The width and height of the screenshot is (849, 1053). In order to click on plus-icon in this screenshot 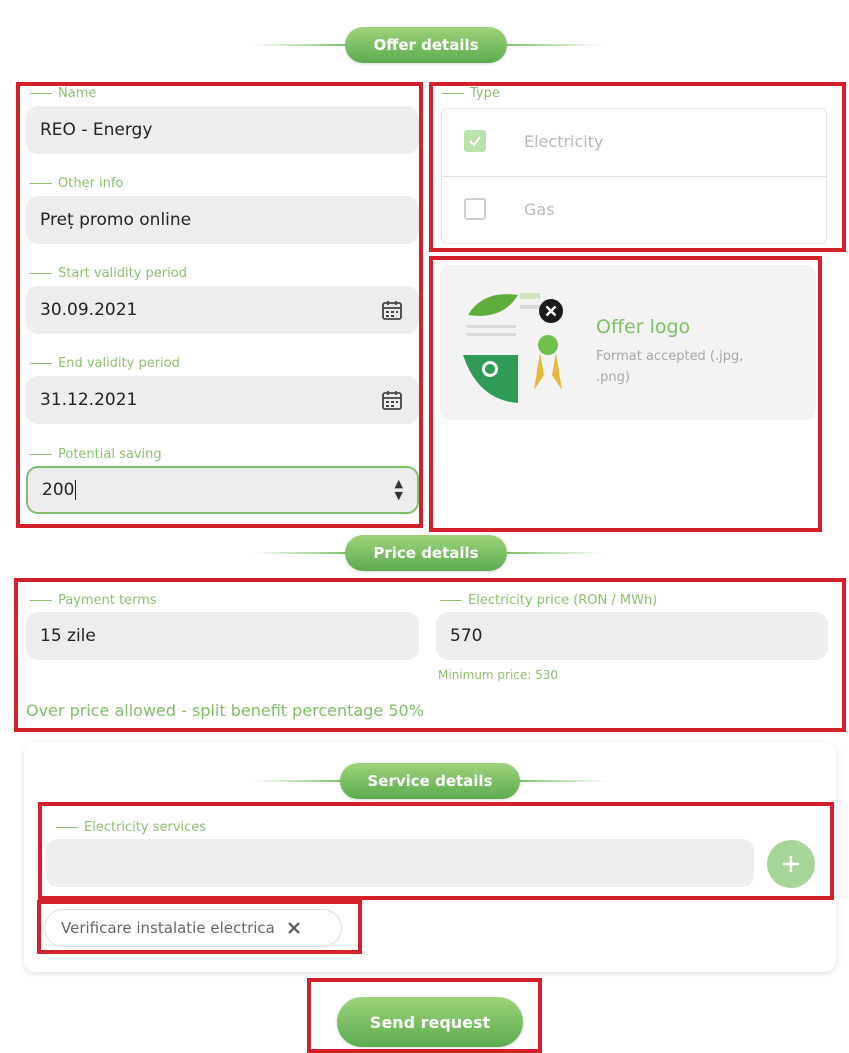, I will do `click(791, 864)`.